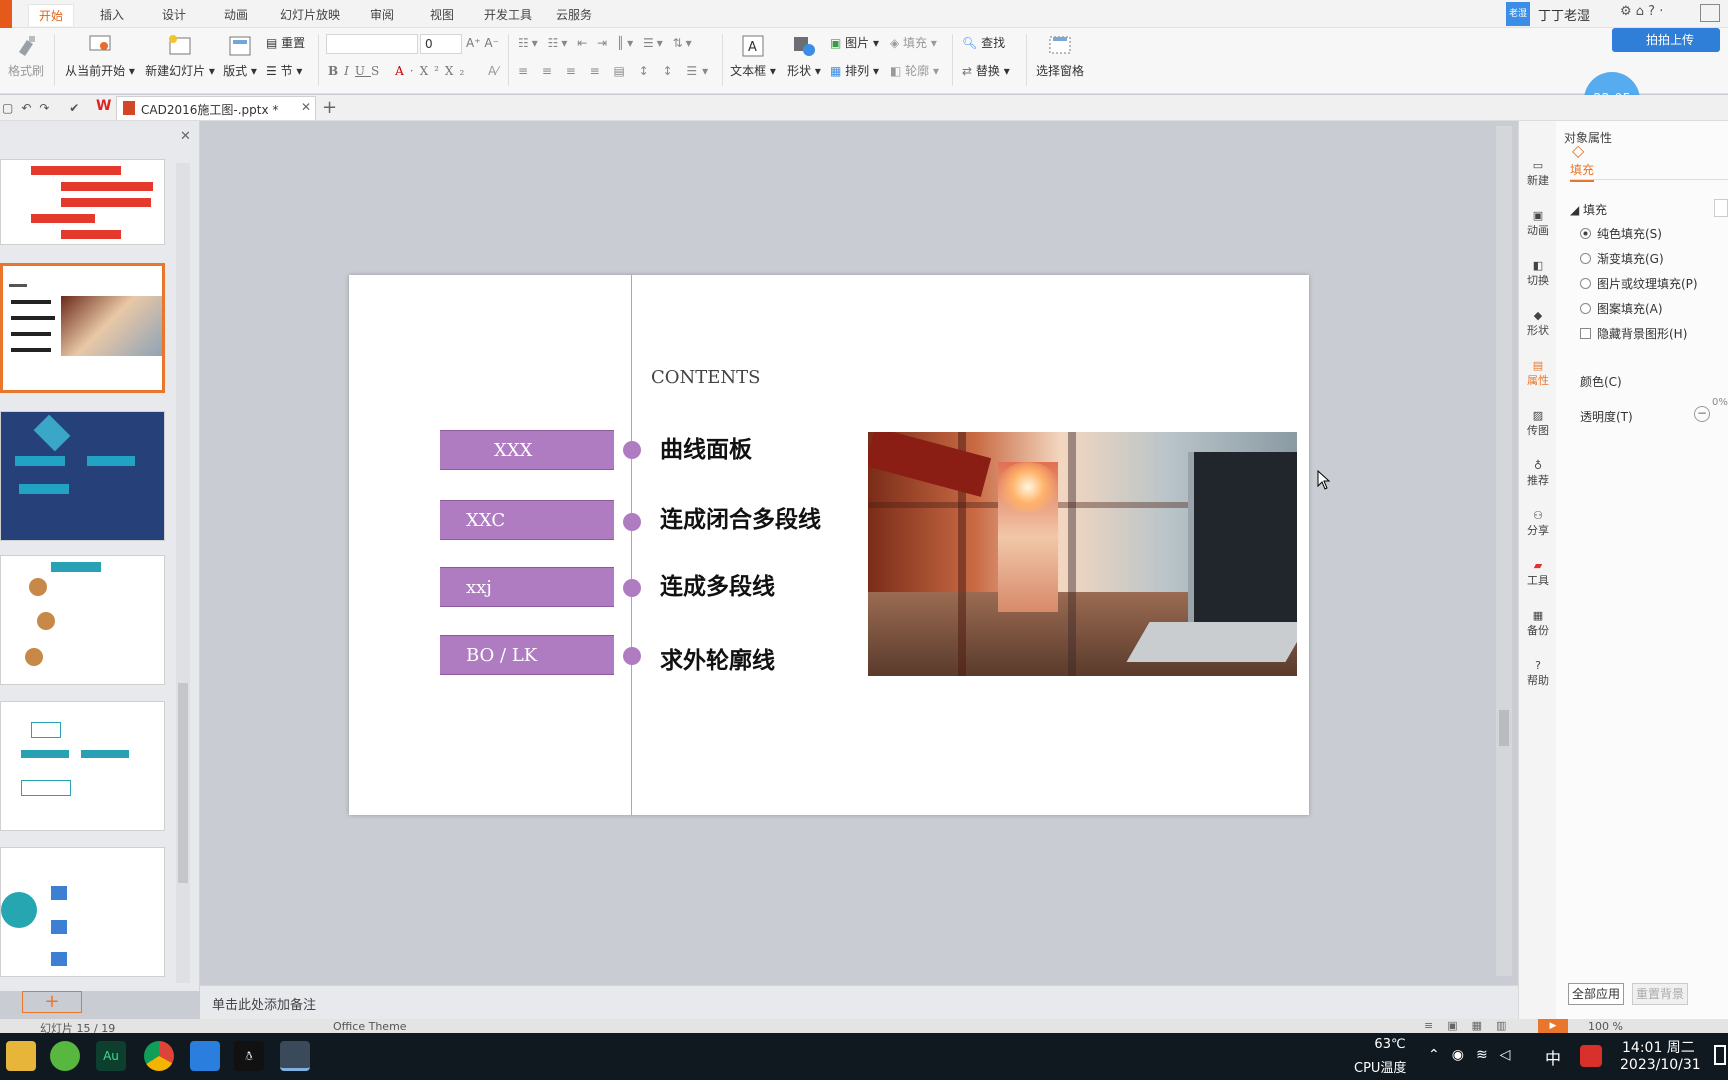  I want to click on view-mode-buttons: ≡▣▦▥, so click(1472, 1025).